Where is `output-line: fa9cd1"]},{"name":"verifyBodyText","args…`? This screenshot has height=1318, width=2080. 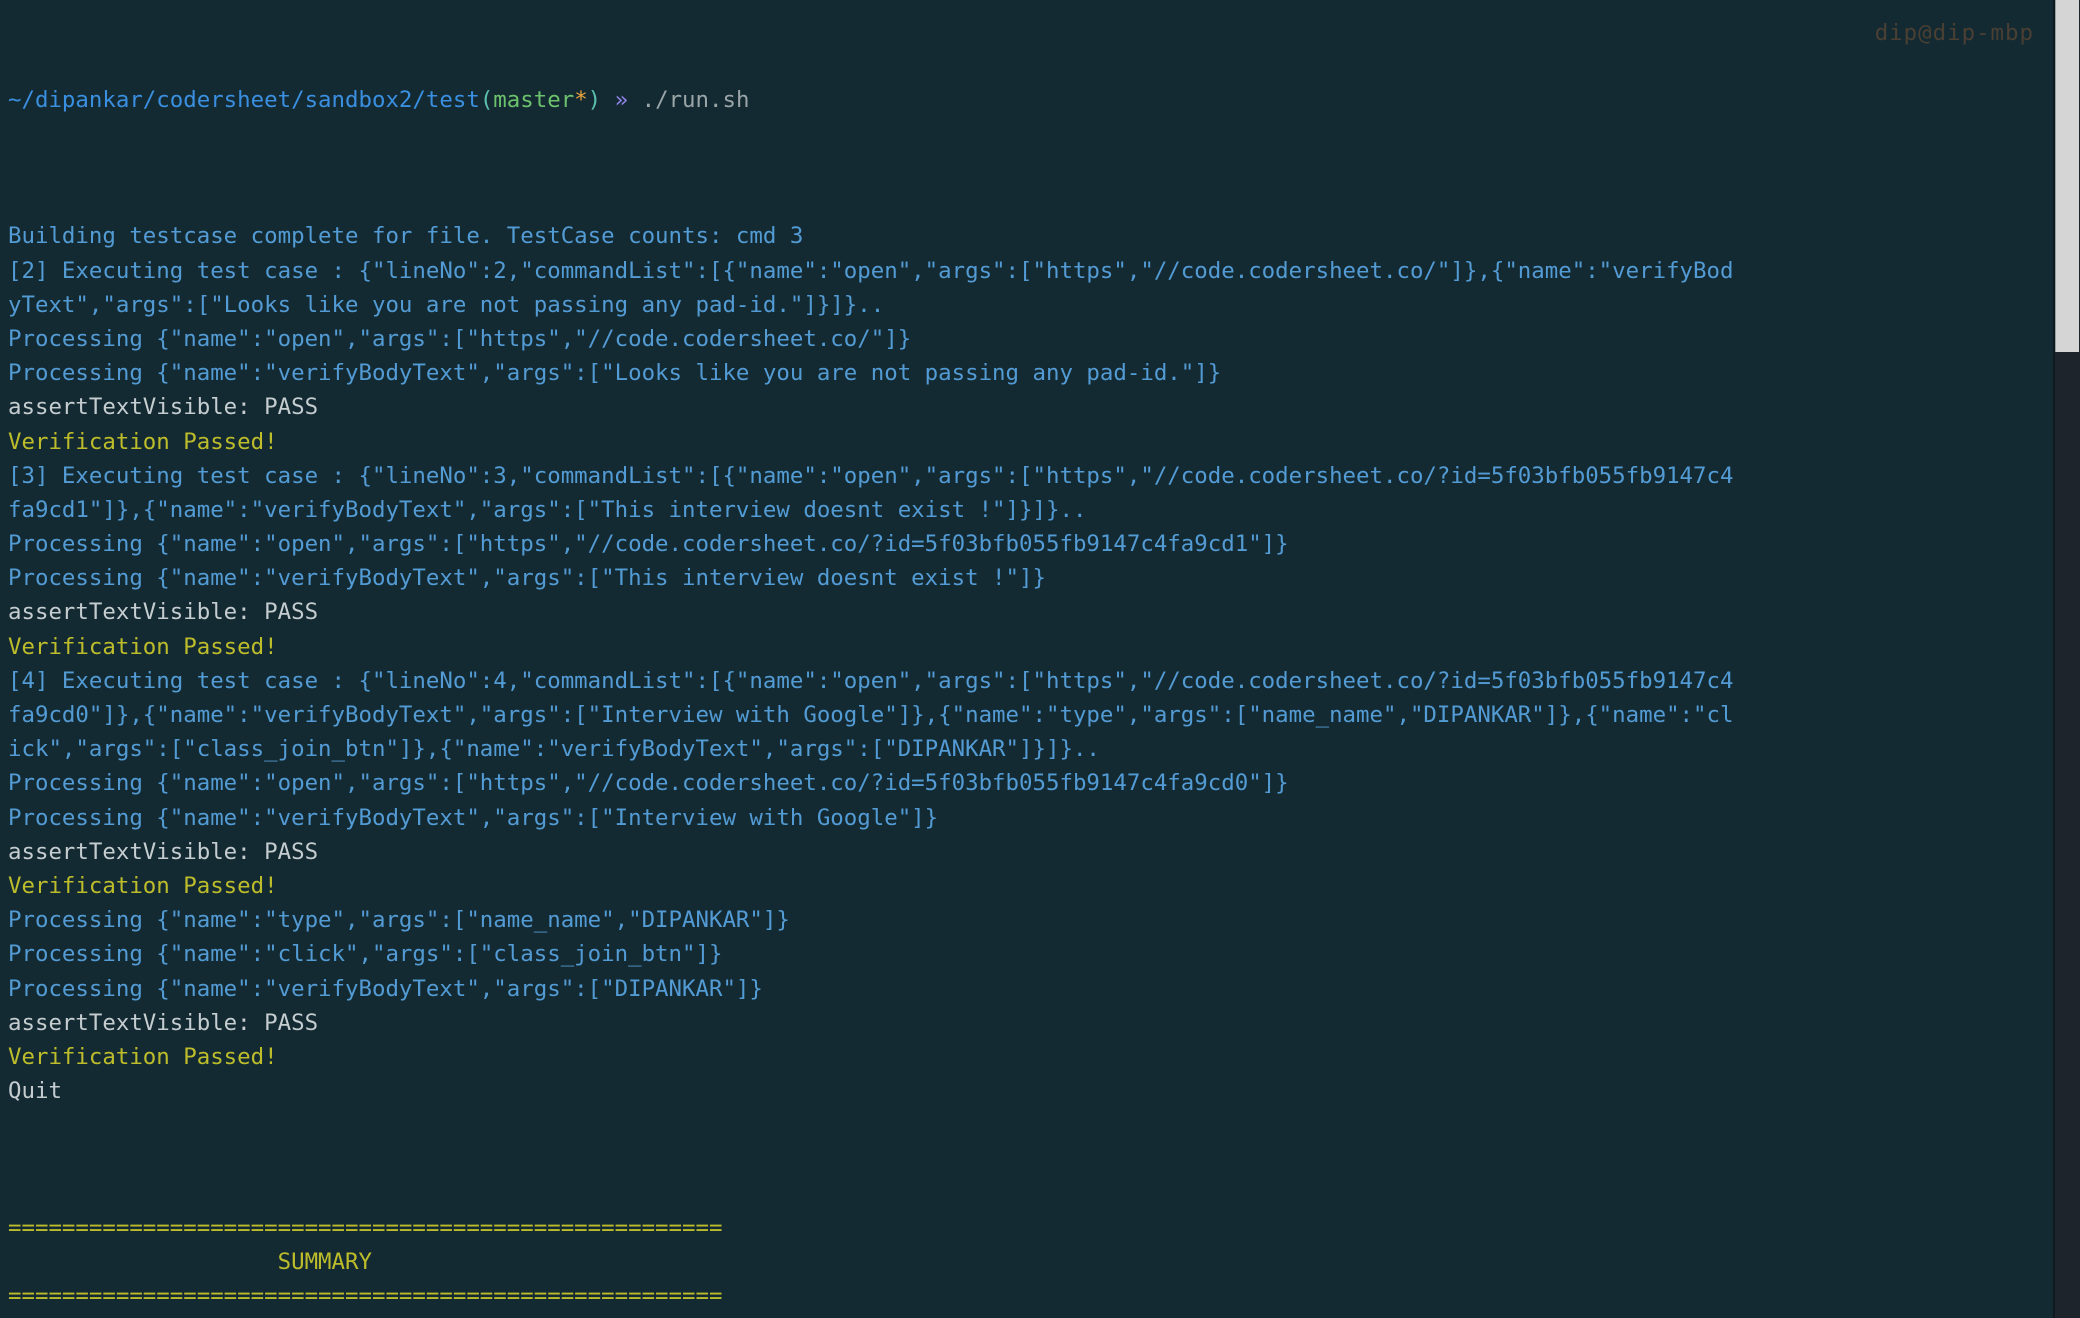
output-line: fa9cd1"]},{"name":"verifyBodyText","args… is located at coordinates (547, 509).